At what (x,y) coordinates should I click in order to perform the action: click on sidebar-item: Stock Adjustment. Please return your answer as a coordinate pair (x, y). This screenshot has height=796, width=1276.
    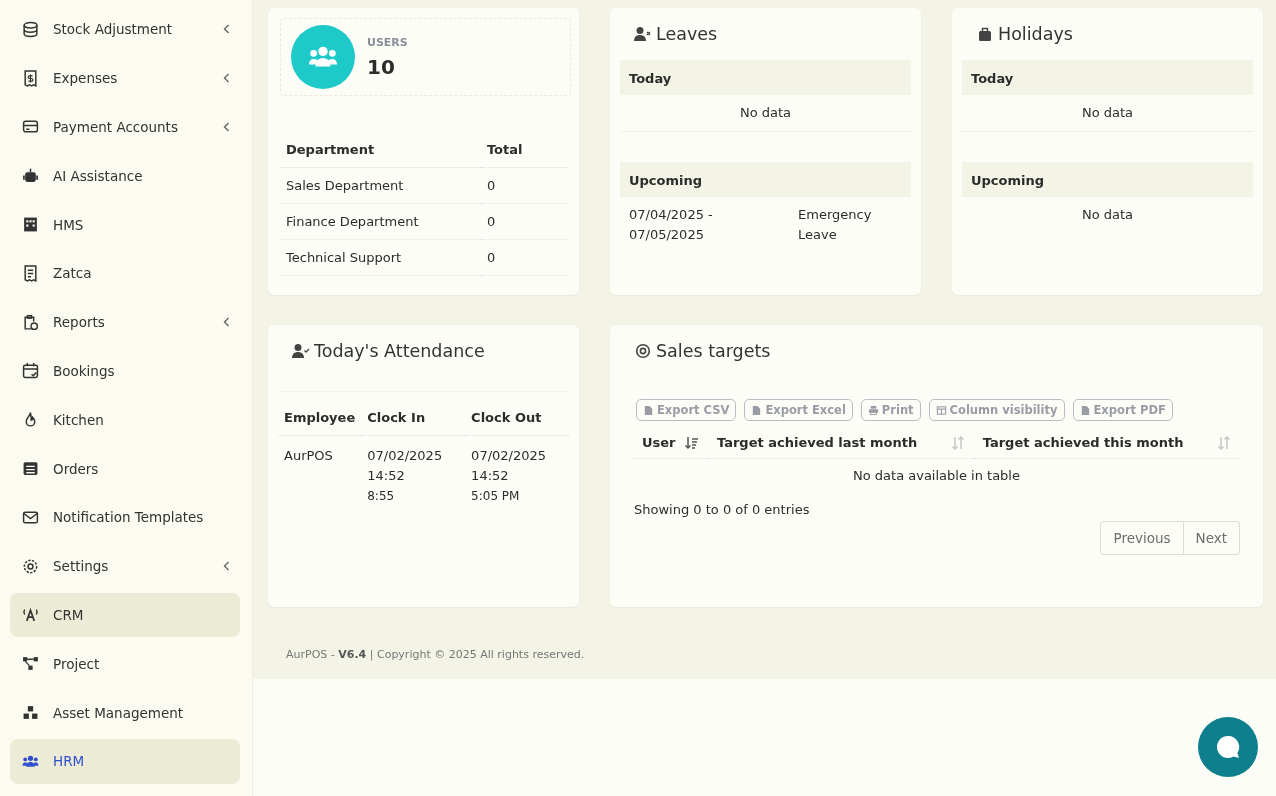
    Looking at the image, I should click on (125, 29).